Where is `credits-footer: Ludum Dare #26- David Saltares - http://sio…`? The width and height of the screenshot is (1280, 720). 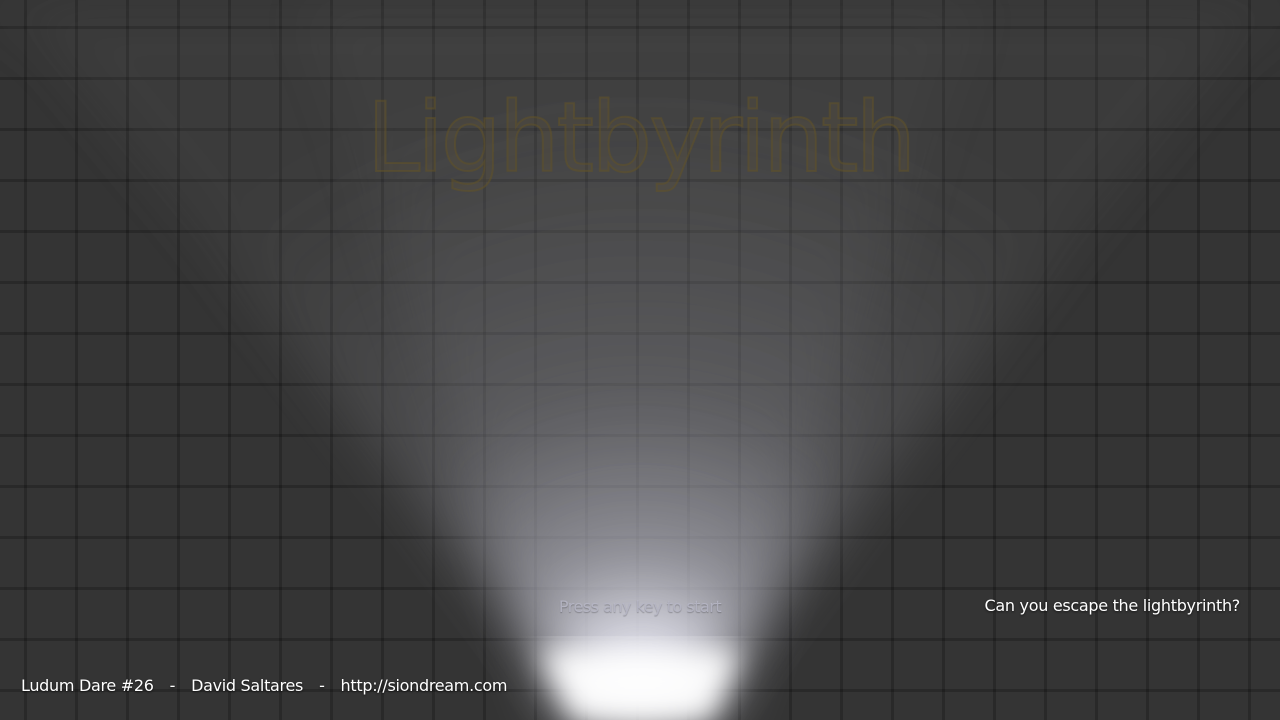 credits-footer: Ludum Dare #26- David Saltares - http://sio… is located at coordinates (264, 685).